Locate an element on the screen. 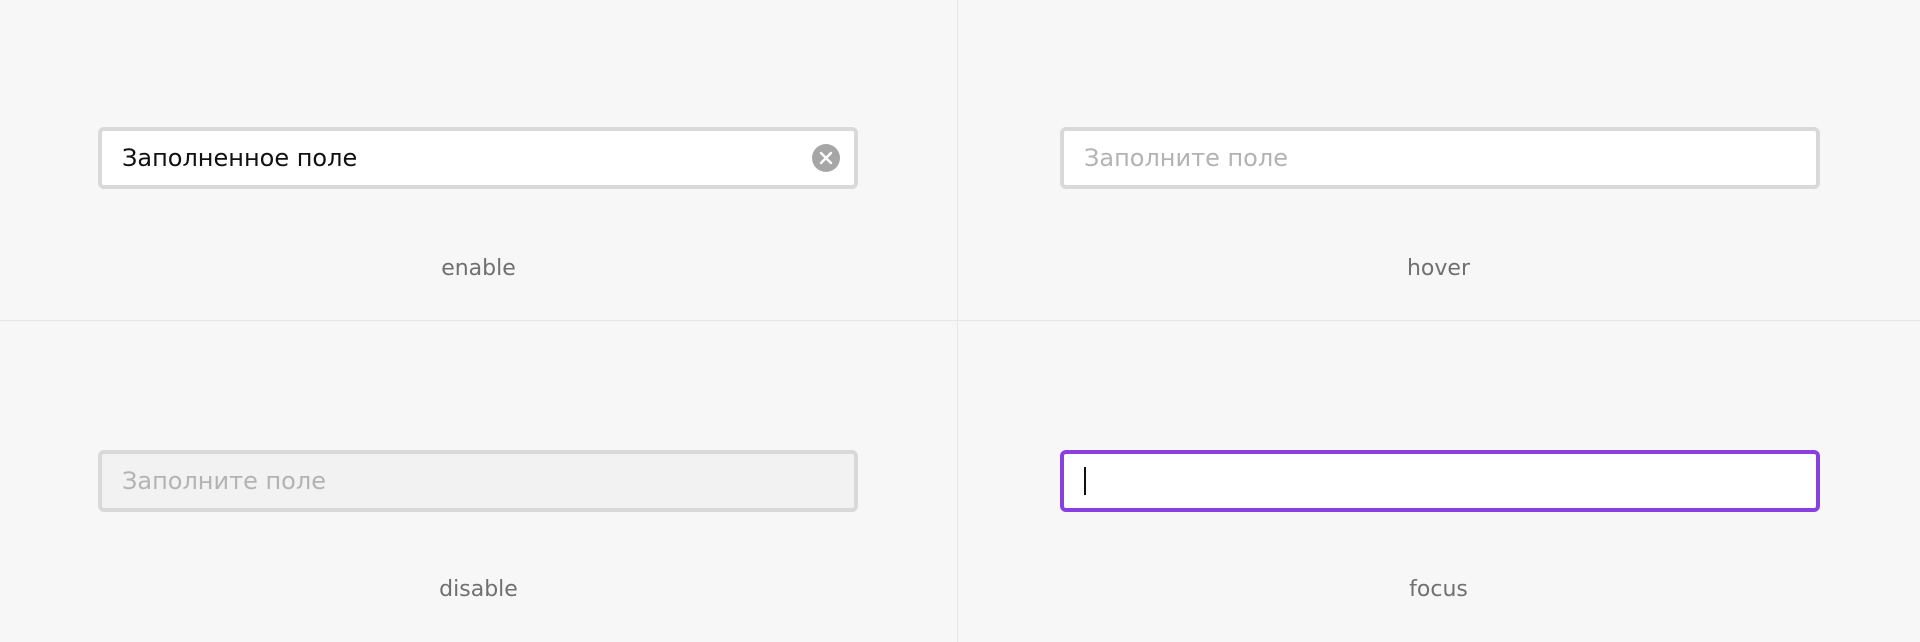 The height and width of the screenshot is (642, 1920). close-circle-icon is located at coordinates (826, 158).